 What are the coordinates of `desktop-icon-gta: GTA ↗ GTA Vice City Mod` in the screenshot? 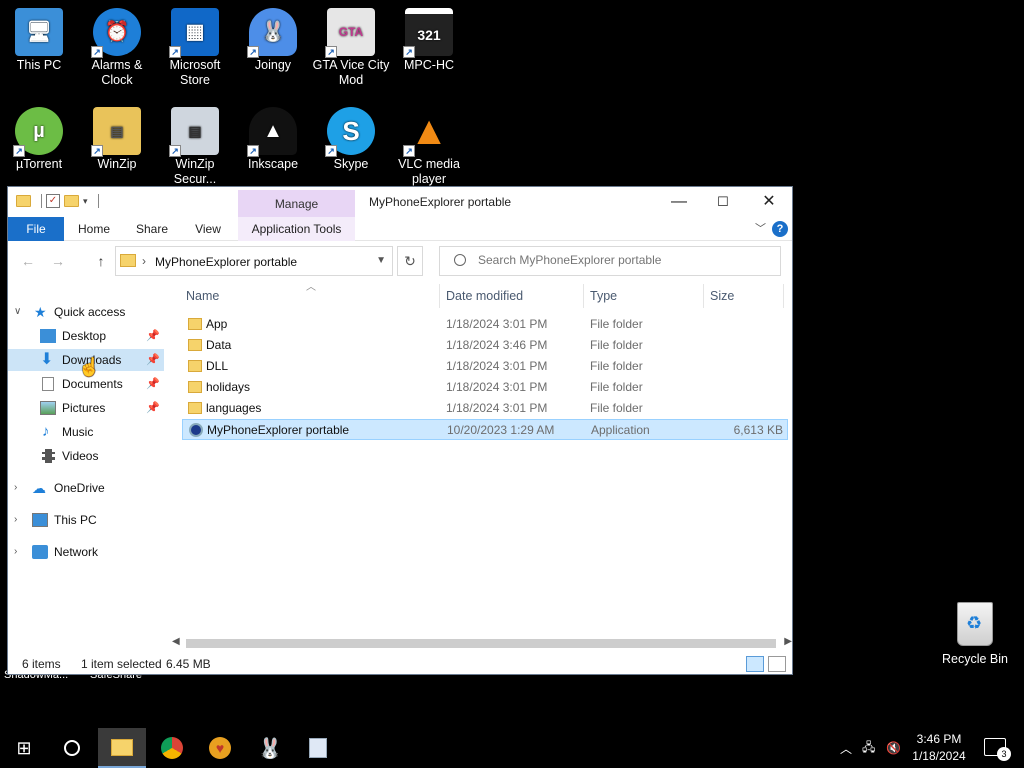 It's located at (351, 48).